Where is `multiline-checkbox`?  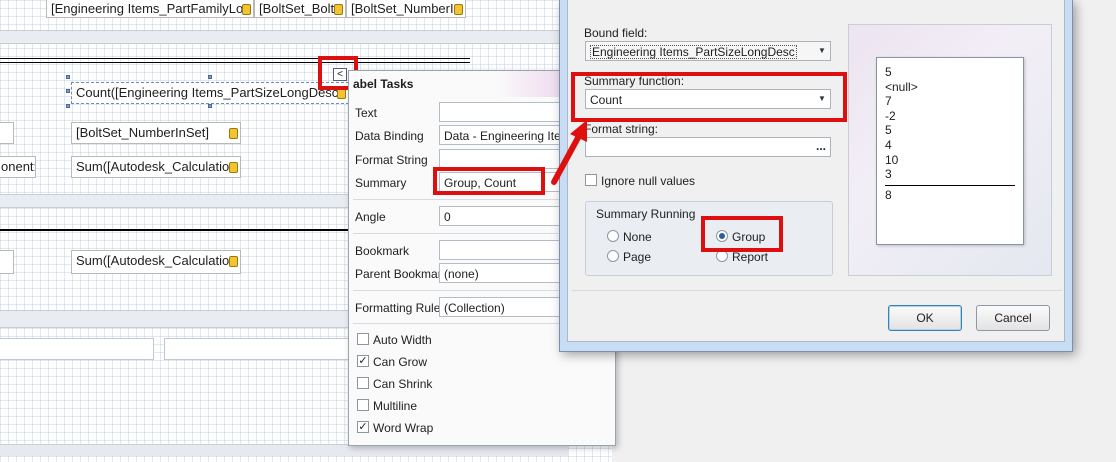 multiline-checkbox is located at coordinates (363, 405).